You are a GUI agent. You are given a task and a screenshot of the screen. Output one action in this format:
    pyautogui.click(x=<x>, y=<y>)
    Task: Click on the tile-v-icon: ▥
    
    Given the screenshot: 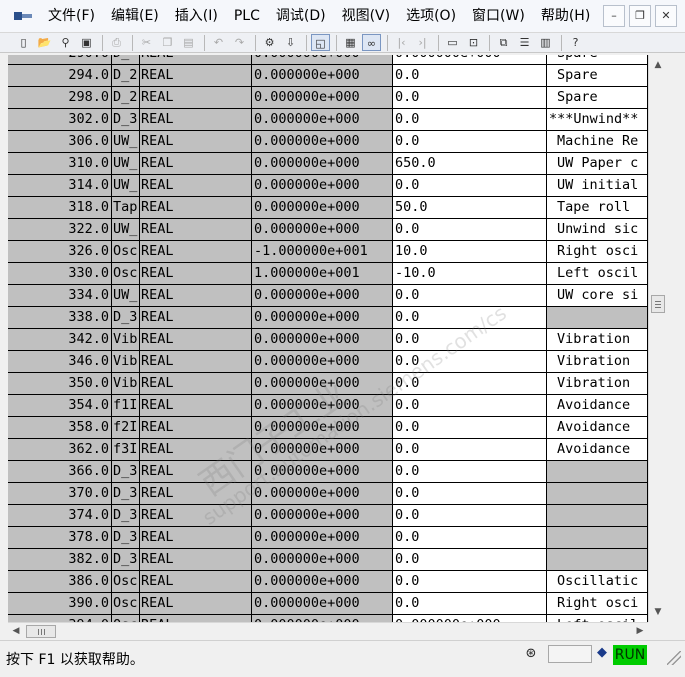 What is the action you would take?
    pyautogui.click(x=545, y=42)
    